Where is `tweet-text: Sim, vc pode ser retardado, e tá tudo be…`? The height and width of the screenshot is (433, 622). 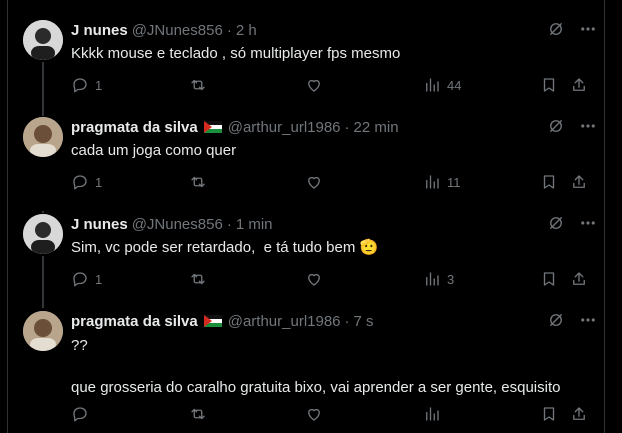 tweet-text: Sim, vc pode ser retardado, e tá tudo be… is located at coordinates (332, 248).